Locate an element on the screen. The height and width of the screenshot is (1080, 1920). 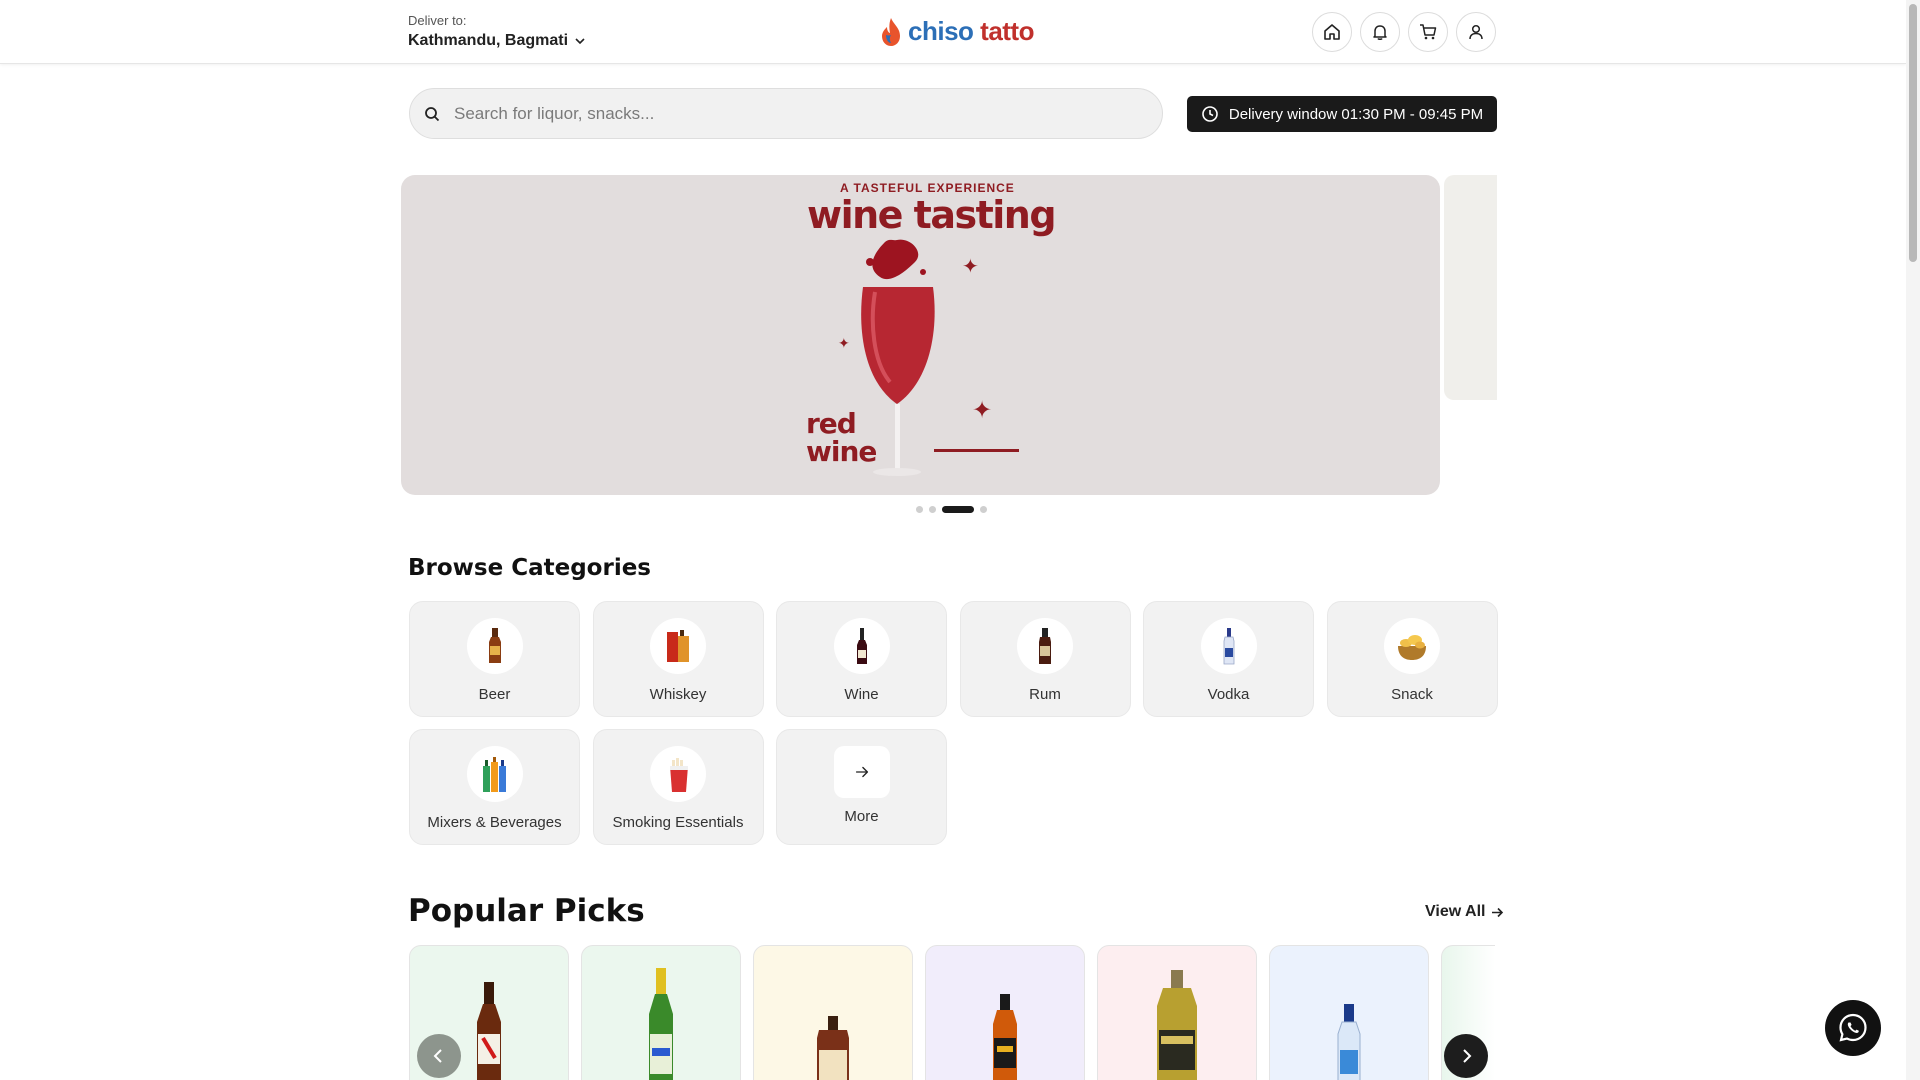
search-input is located at coordinates (784, 113).